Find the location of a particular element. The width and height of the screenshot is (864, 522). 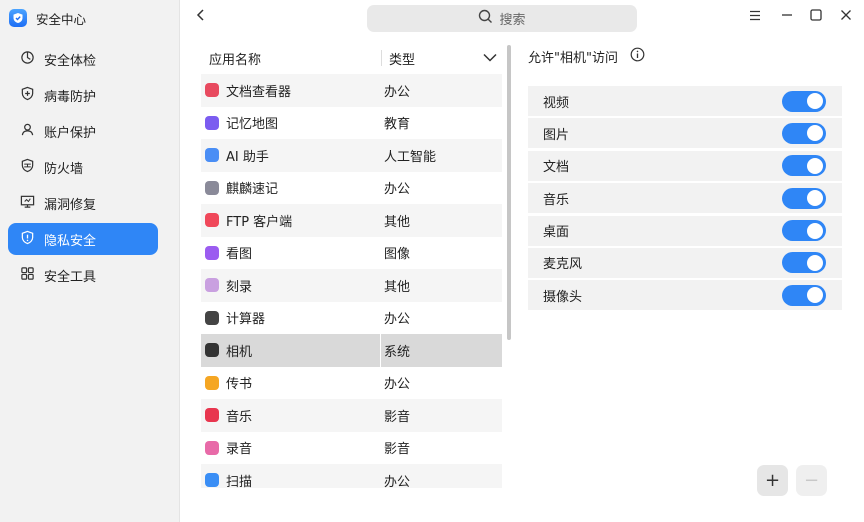

sidebar-item-account-protection: 账户保护 is located at coordinates (83, 131).